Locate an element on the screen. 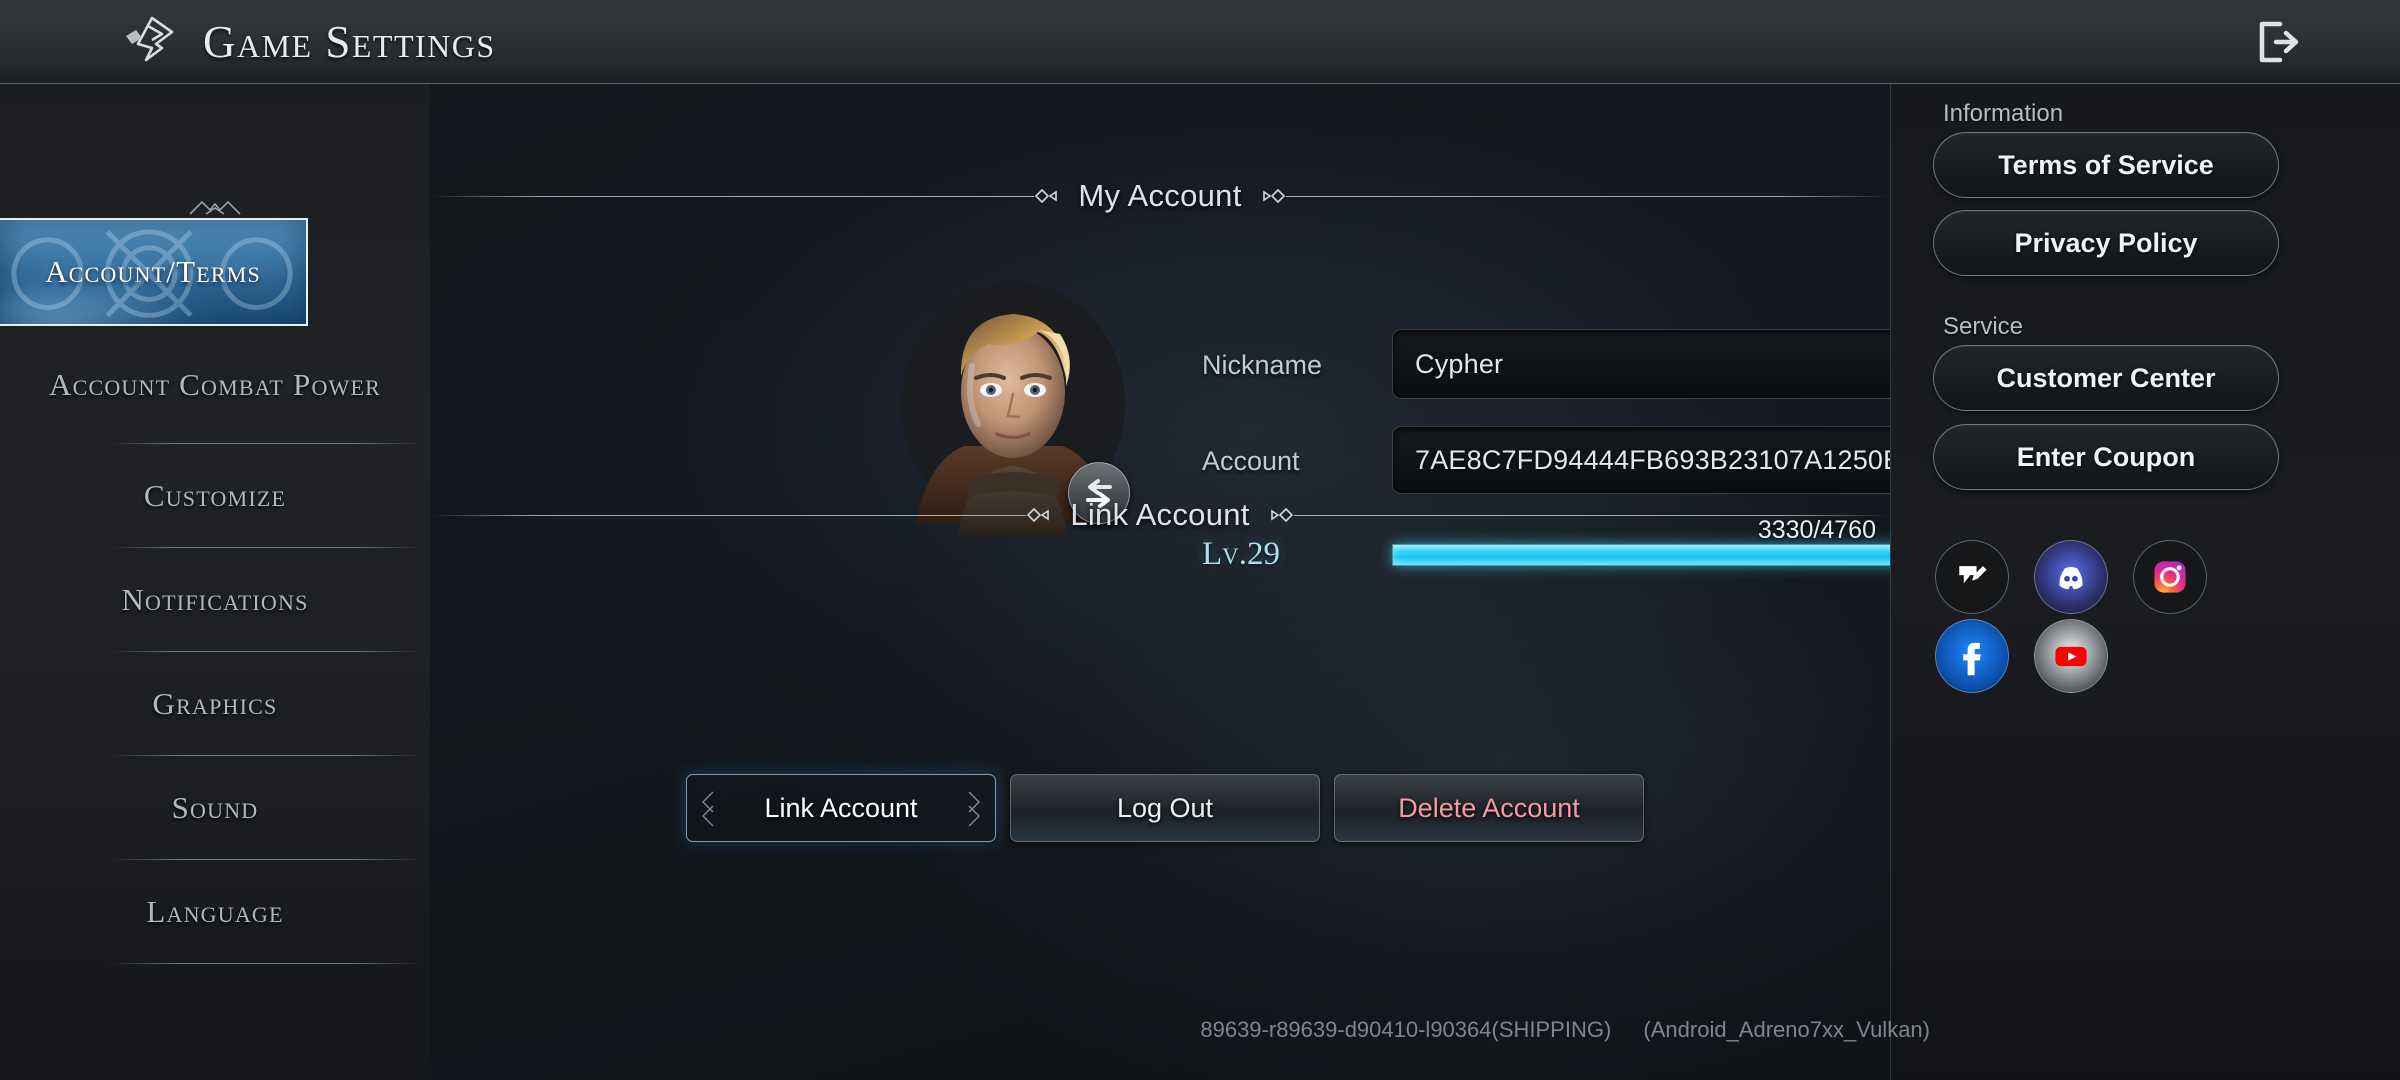 This screenshot has width=2400, height=1080. log-out-button: Log Out is located at coordinates (1165, 808).